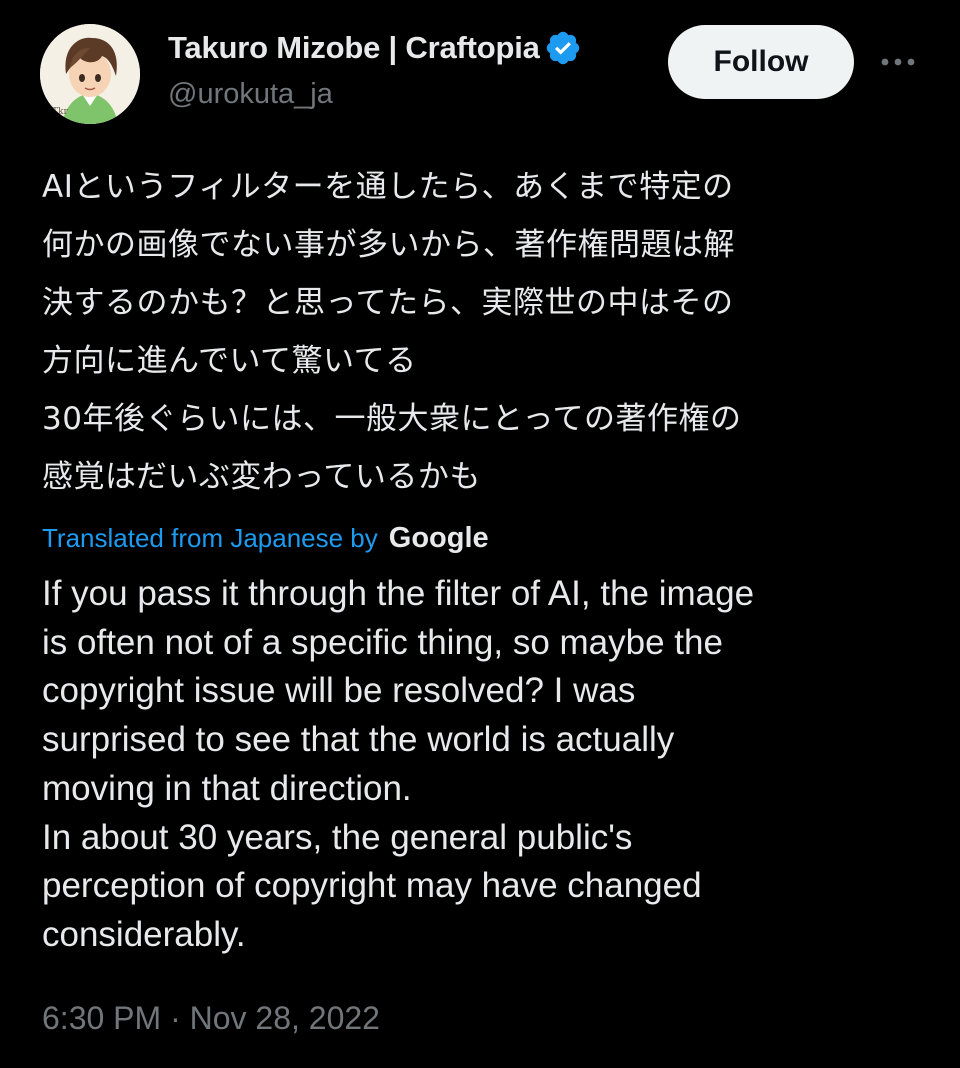 This screenshot has width=960, height=1068. Describe the element at coordinates (211, 1018) in the screenshot. I see `tweet-timestamp: 6:30 PM · Nov 28, 2022` at that location.